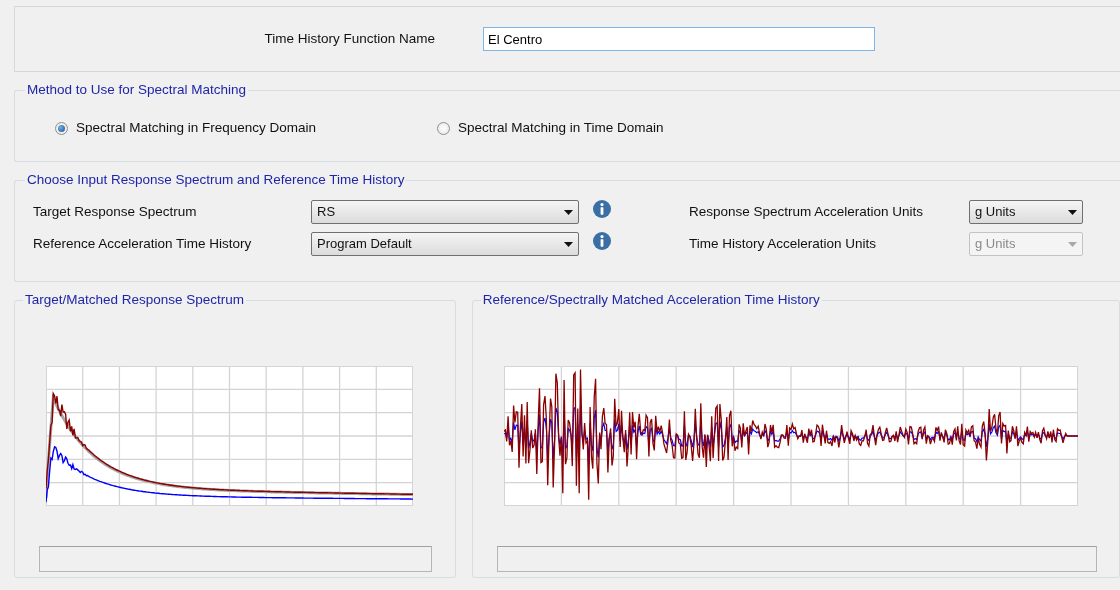  Describe the element at coordinates (115, 212) in the screenshot. I see `field-label: Target Response Spectrum` at that location.